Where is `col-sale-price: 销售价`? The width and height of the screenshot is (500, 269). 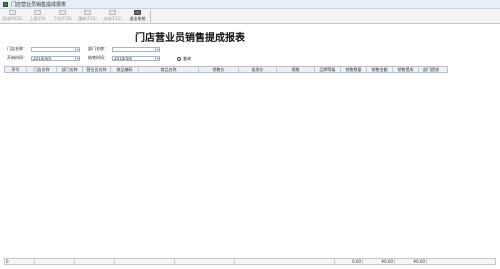
col-sale-price: 销售价 is located at coordinates (219, 69).